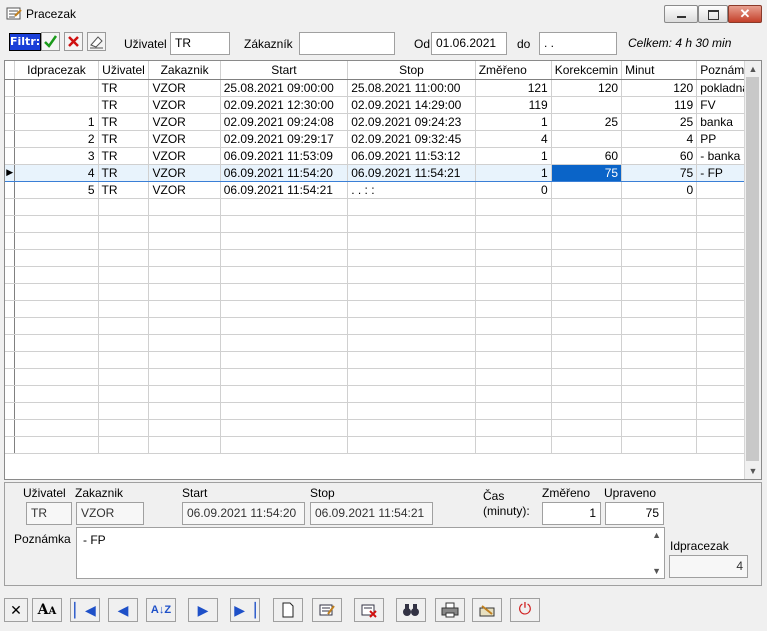  I want to click on table-cell: 4, so click(513, 139).